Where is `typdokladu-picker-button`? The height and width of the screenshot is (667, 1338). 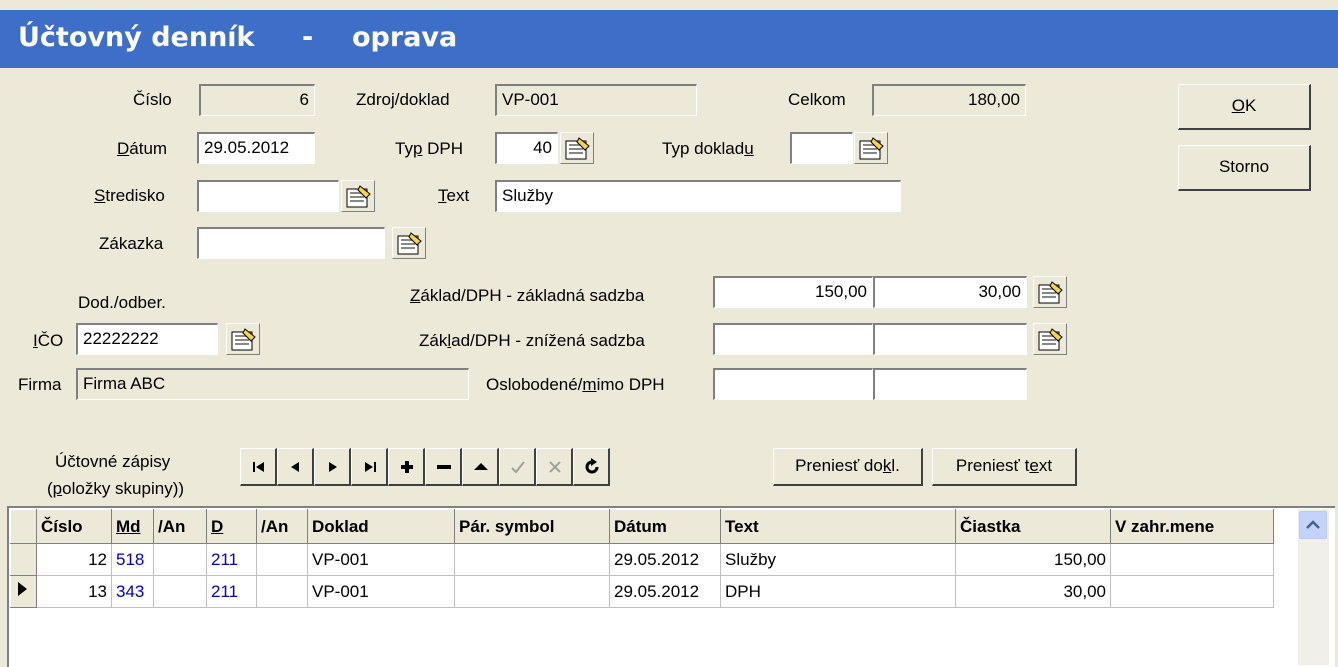
typdokladu-picker-button is located at coordinates (871, 148).